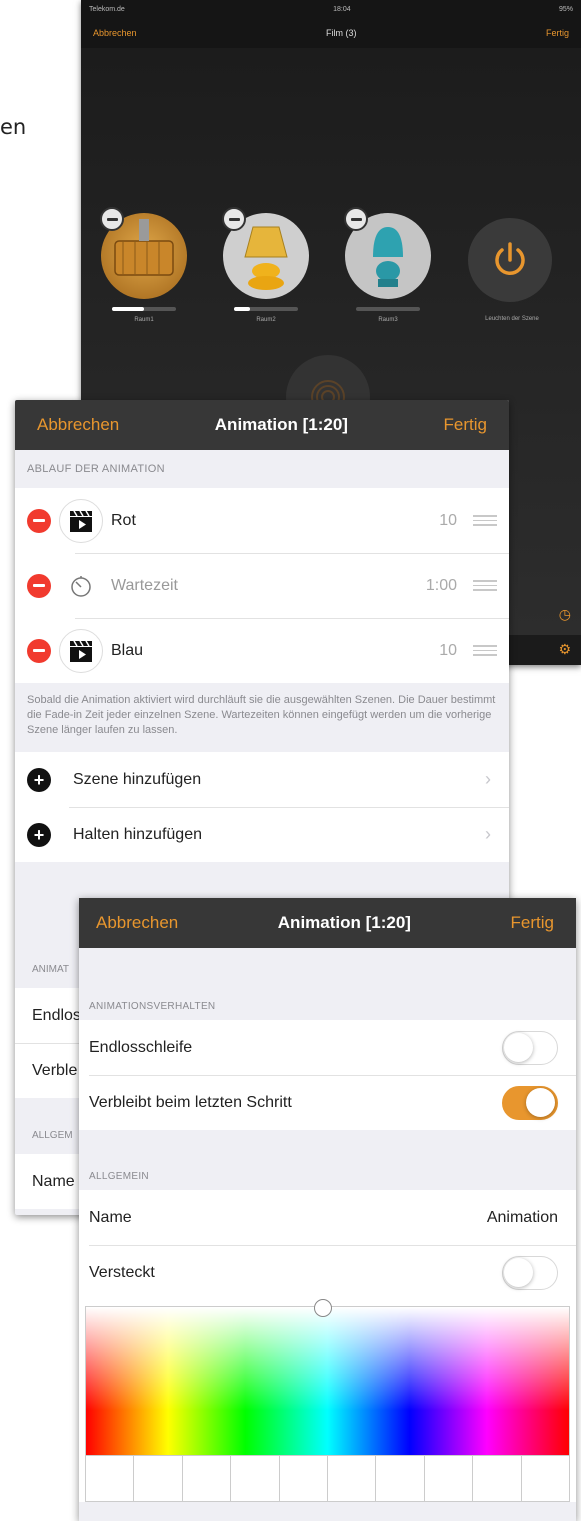  I want to click on step-duration: 1:00, so click(432, 586).